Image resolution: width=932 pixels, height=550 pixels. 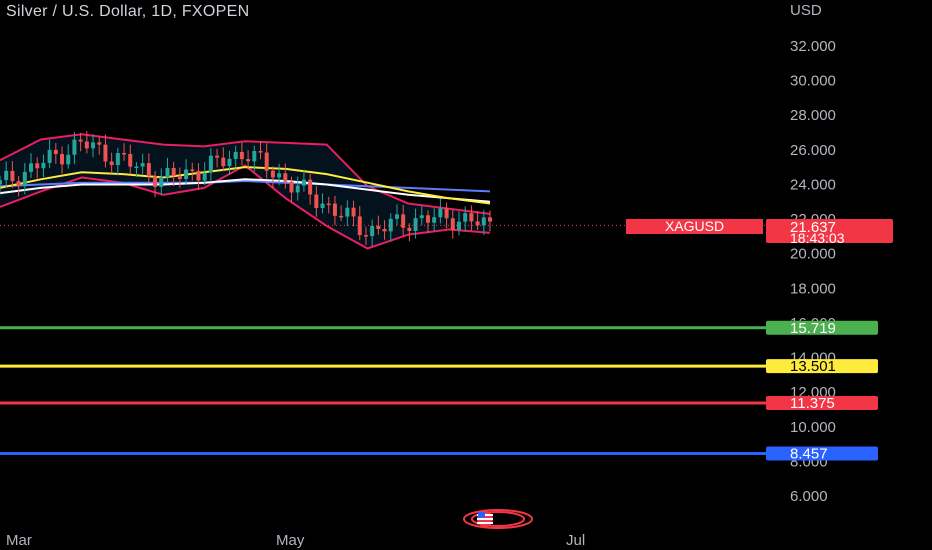 I want to click on level-tag-label: 15.719, so click(x=813, y=328).